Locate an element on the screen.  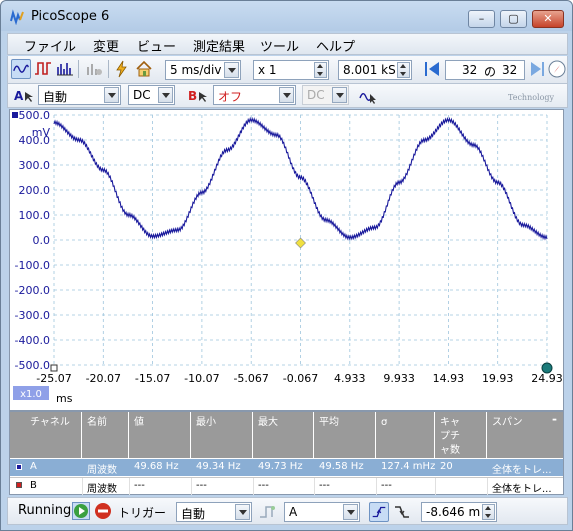
close-icon: ✕ is located at coordinates (548, 18).